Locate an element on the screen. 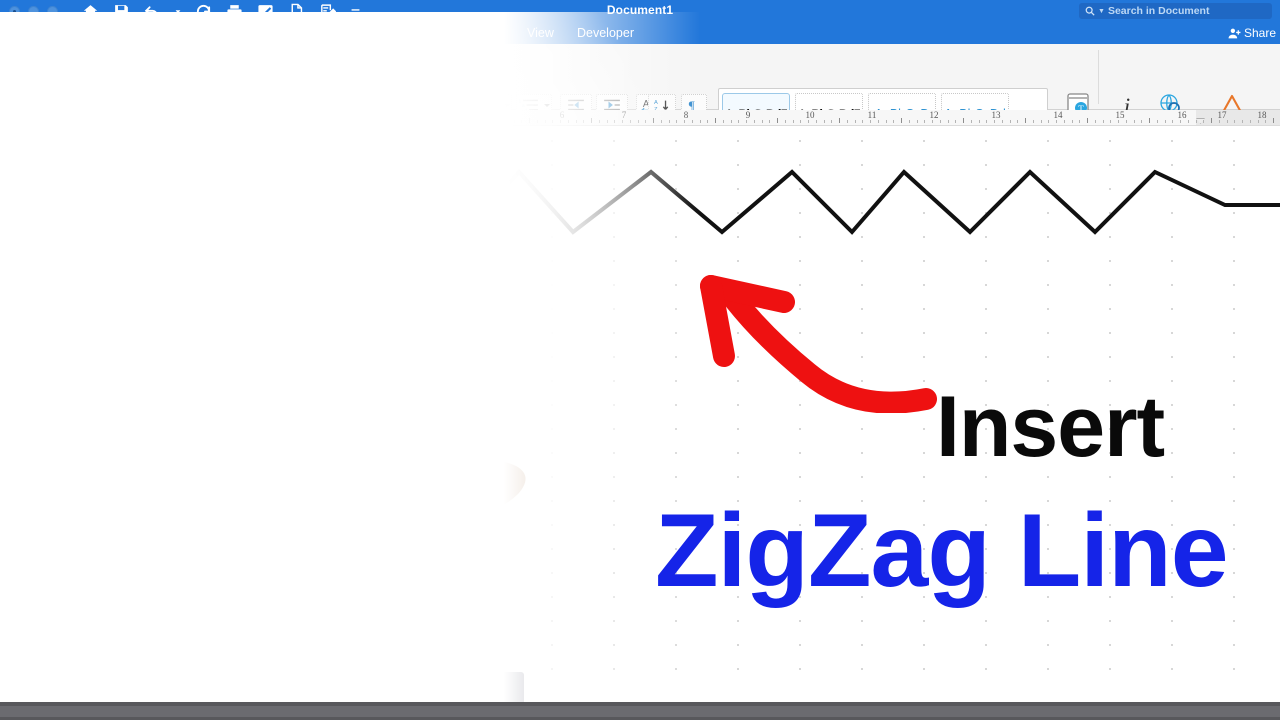 The height and width of the screenshot is (720, 1280). ruler-margin-right is located at coordinates (1238, 117).